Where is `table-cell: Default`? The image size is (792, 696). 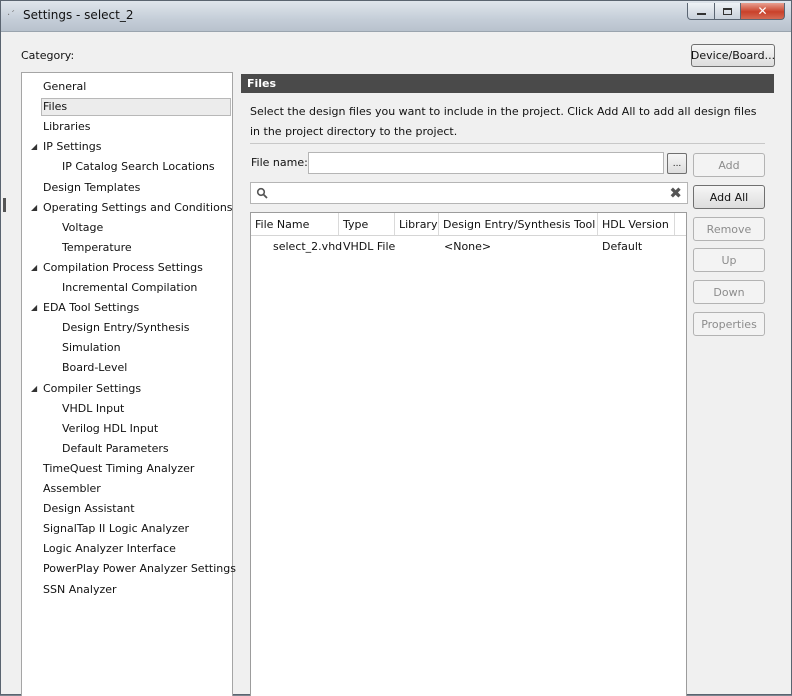
table-cell: Default is located at coordinates (622, 246).